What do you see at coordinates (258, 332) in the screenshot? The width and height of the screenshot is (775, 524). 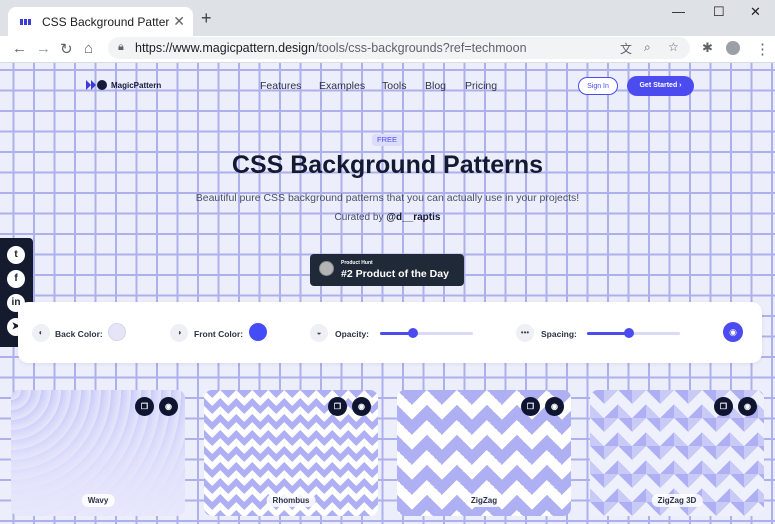 I see `front-color-swatch` at bounding box center [258, 332].